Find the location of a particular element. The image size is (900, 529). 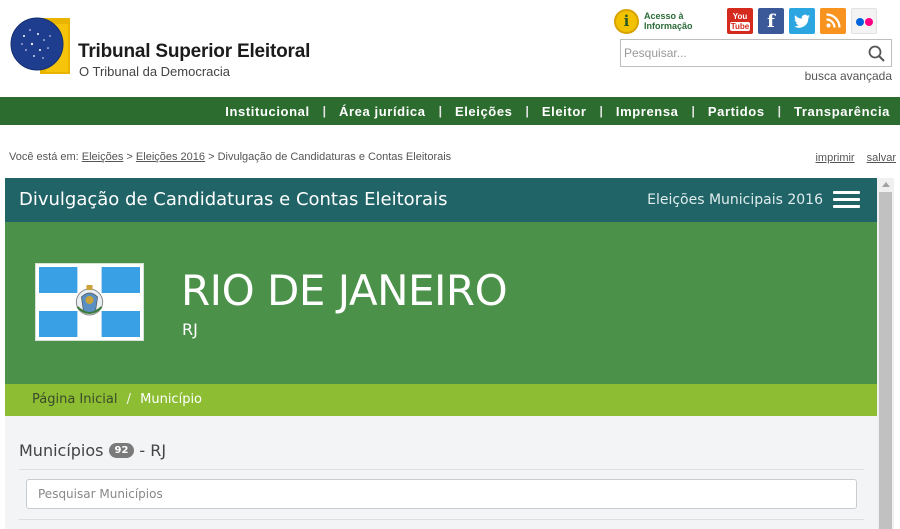

flickr-dot-blue is located at coordinates (860, 22).